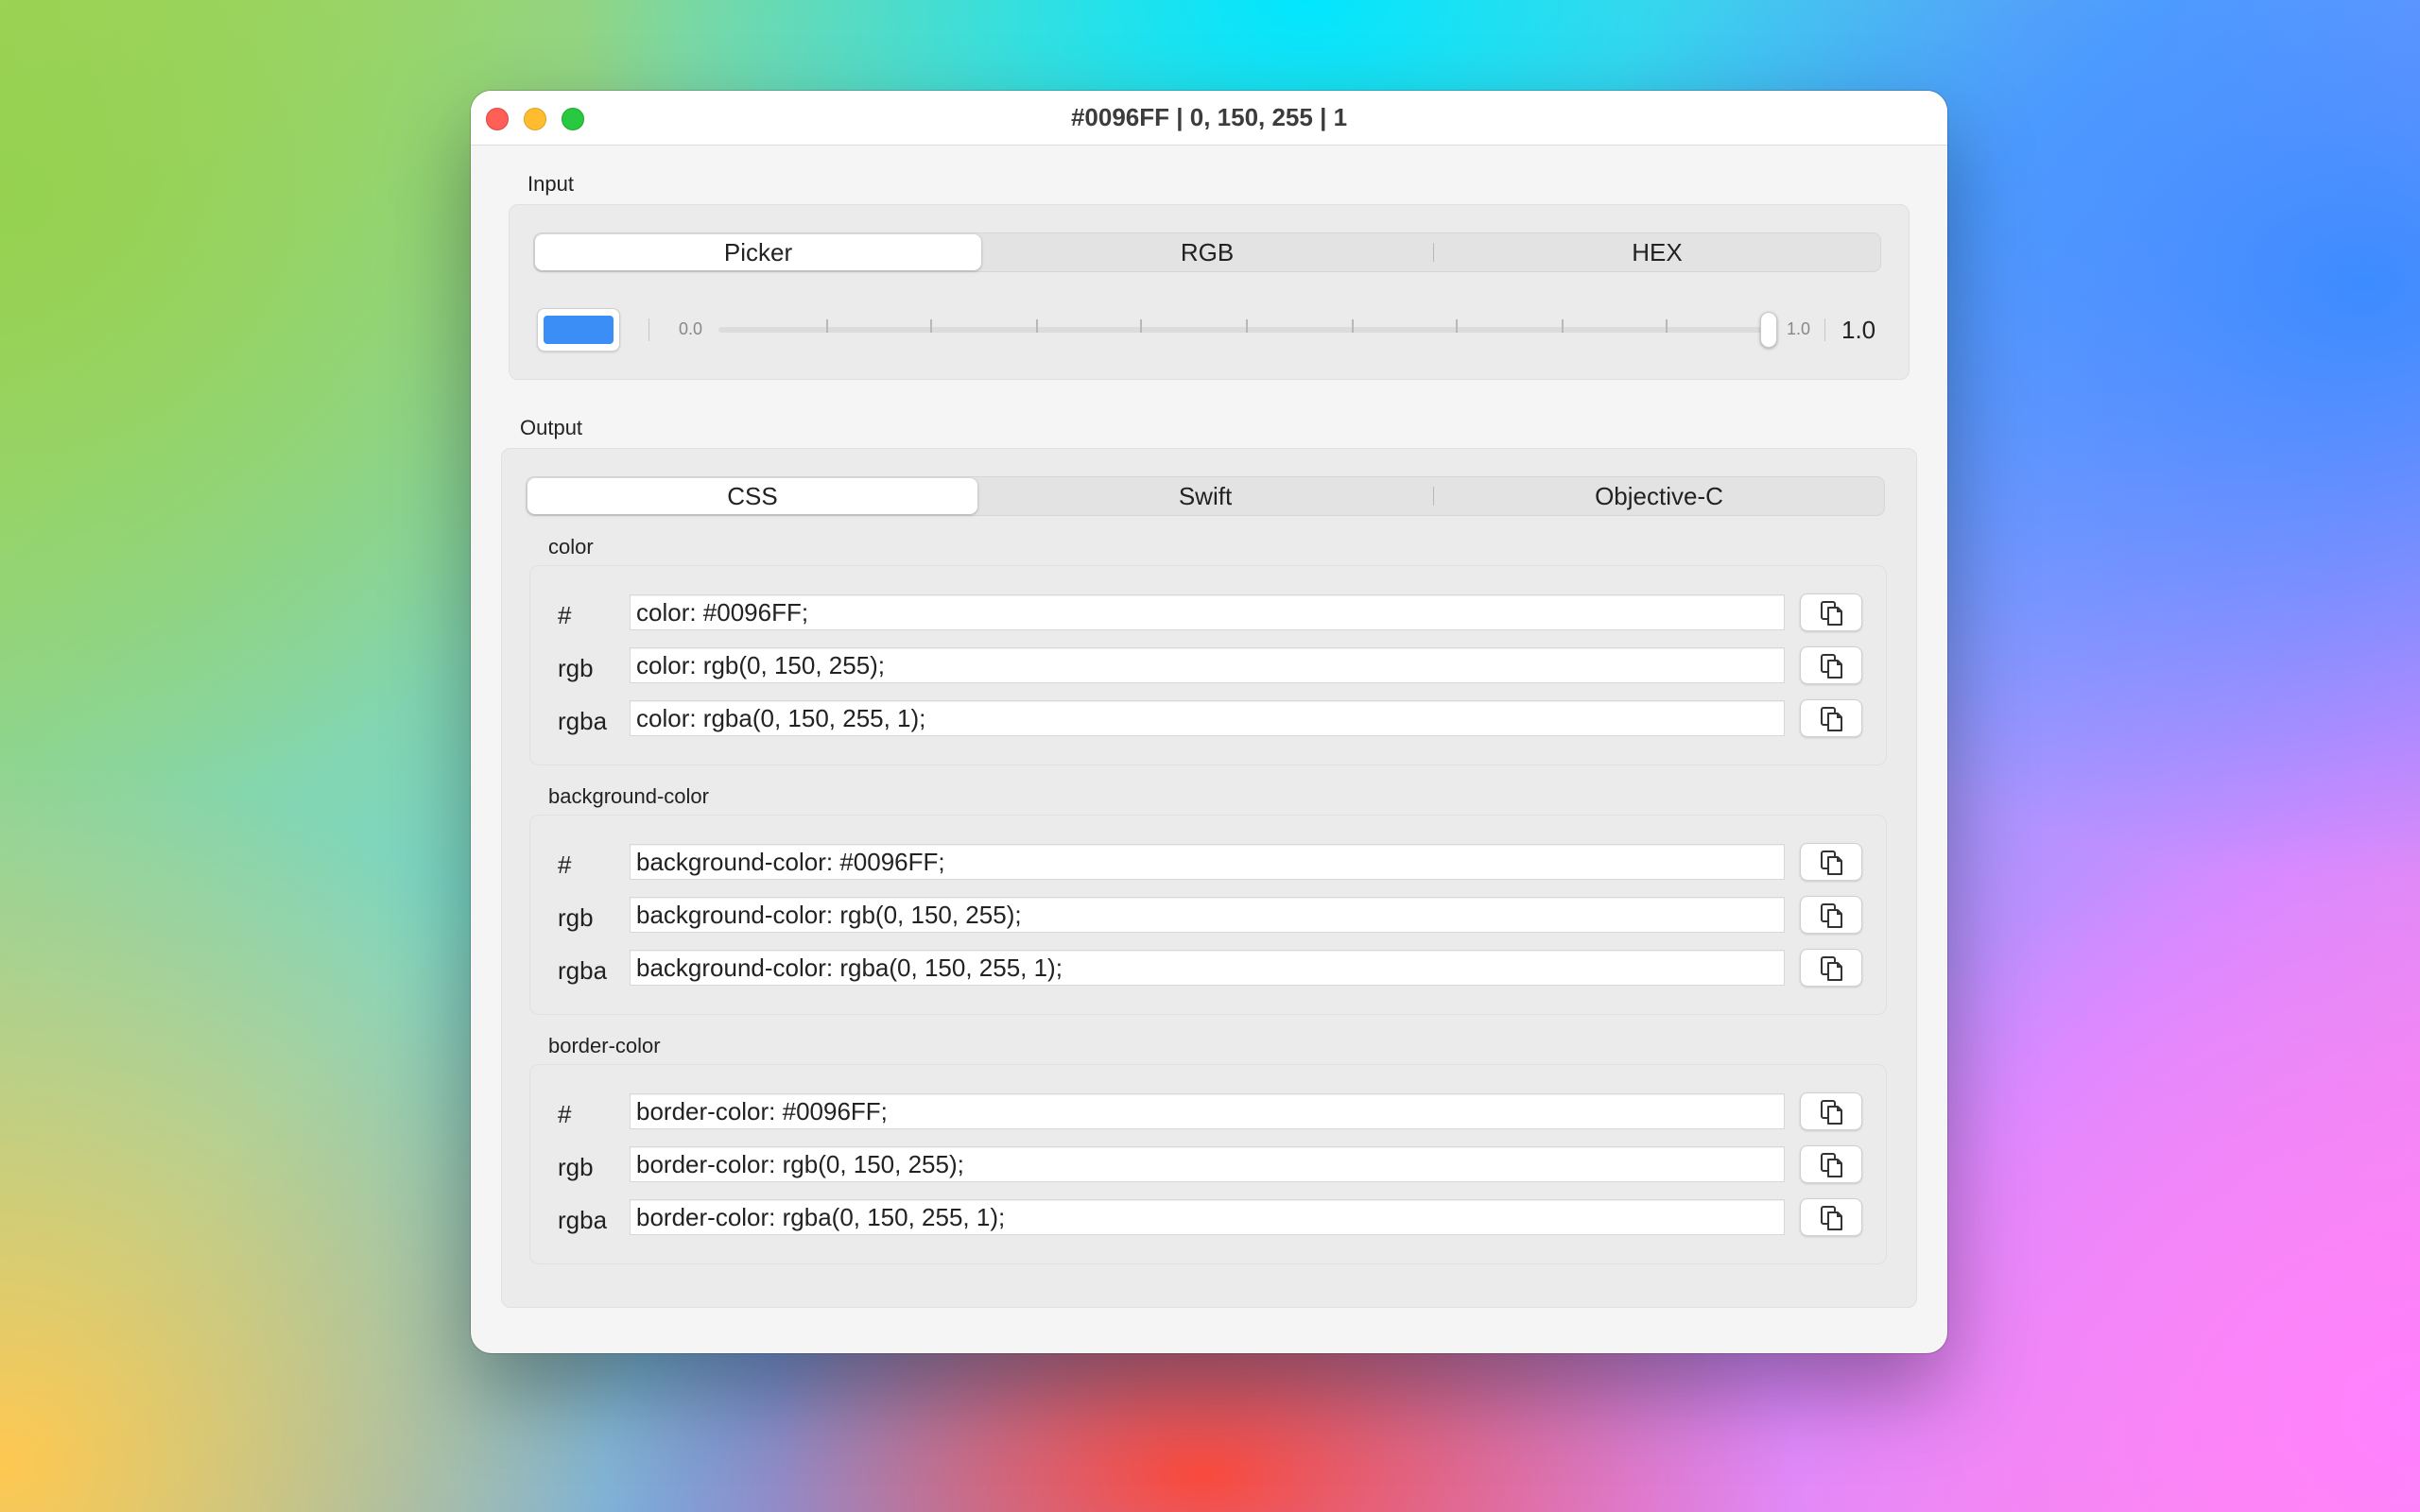 The width and height of the screenshot is (2420, 1512). What do you see at coordinates (604, 1045) in the screenshot?
I see `group-label-border-color: border-color` at bounding box center [604, 1045].